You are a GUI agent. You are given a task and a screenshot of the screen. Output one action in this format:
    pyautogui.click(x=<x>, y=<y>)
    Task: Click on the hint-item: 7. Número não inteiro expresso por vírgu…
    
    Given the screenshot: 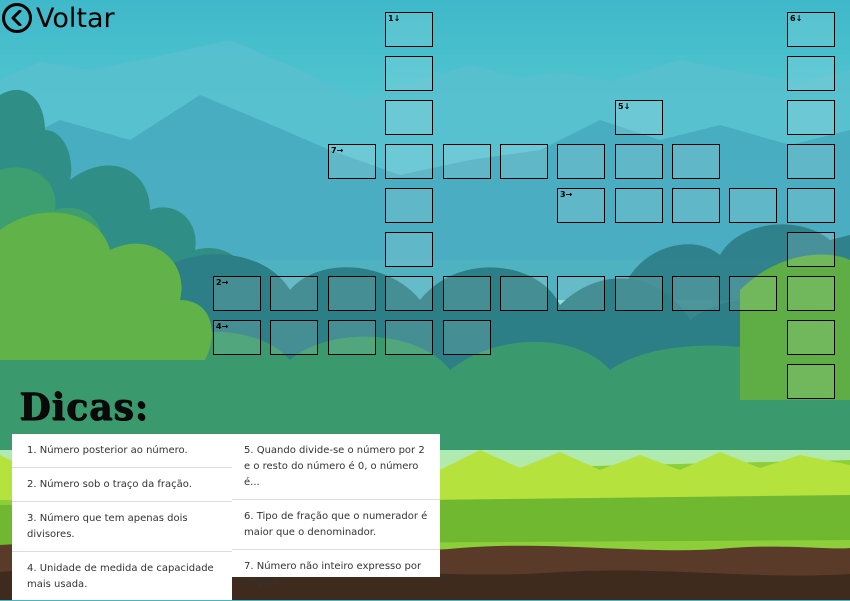 What is the action you would take?
    pyautogui.click(x=333, y=574)
    